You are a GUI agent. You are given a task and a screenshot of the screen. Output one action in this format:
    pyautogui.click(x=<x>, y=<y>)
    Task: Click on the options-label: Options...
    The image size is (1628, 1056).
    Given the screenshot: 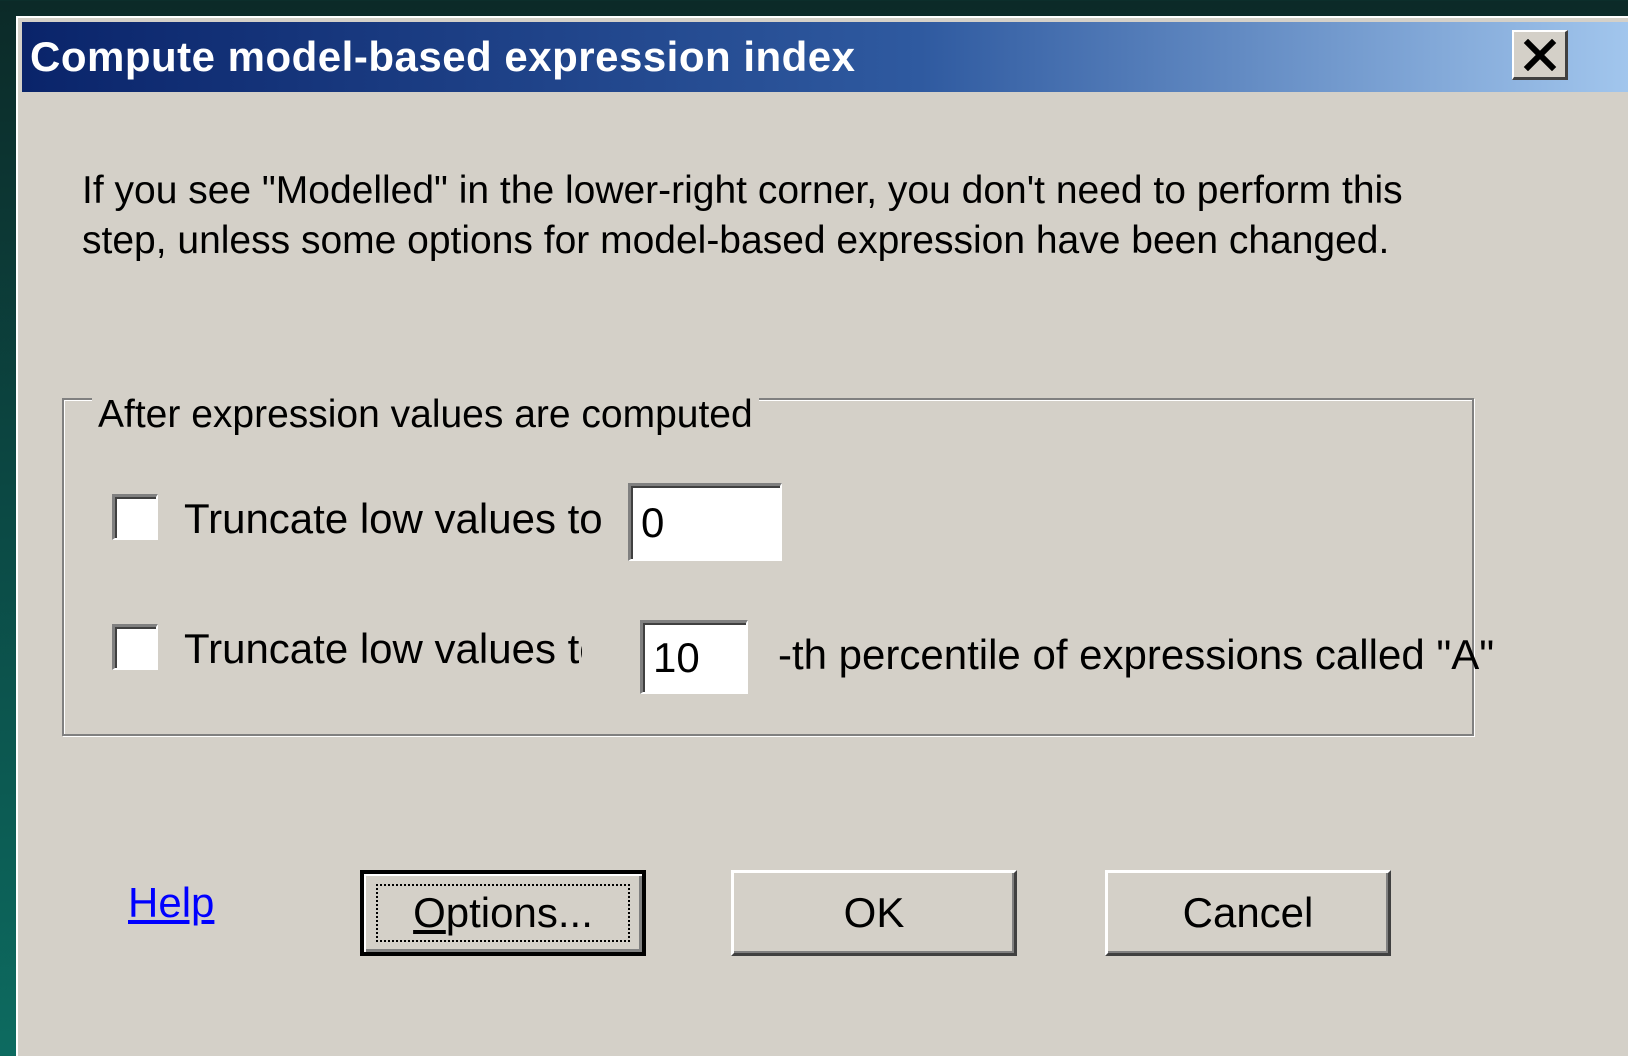 What is the action you would take?
    pyautogui.click(x=503, y=912)
    